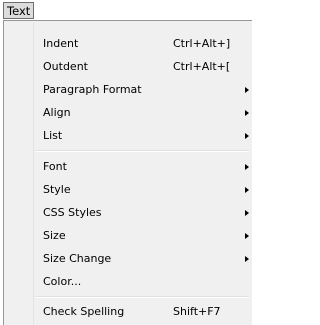 The height and width of the screenshot is (325, 320). What do you see at coordinates (202, 43) in the screenshot?
I see `menu-item-shortcut: Ctrl+Alt+]` at bounding box center [202, 43].